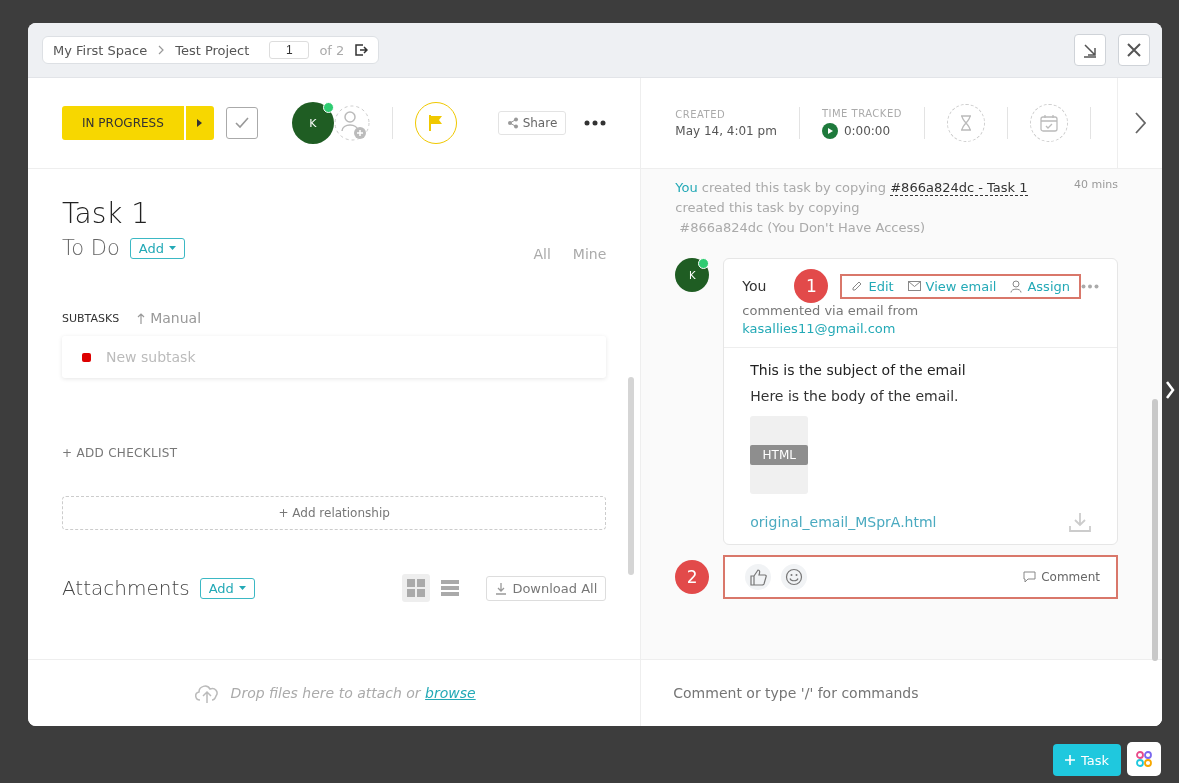 This screenshot has height=783, width=1179. Describe the element at coordinates (965, 123) in the screenshot. I see `hourglass-icon` at that location.